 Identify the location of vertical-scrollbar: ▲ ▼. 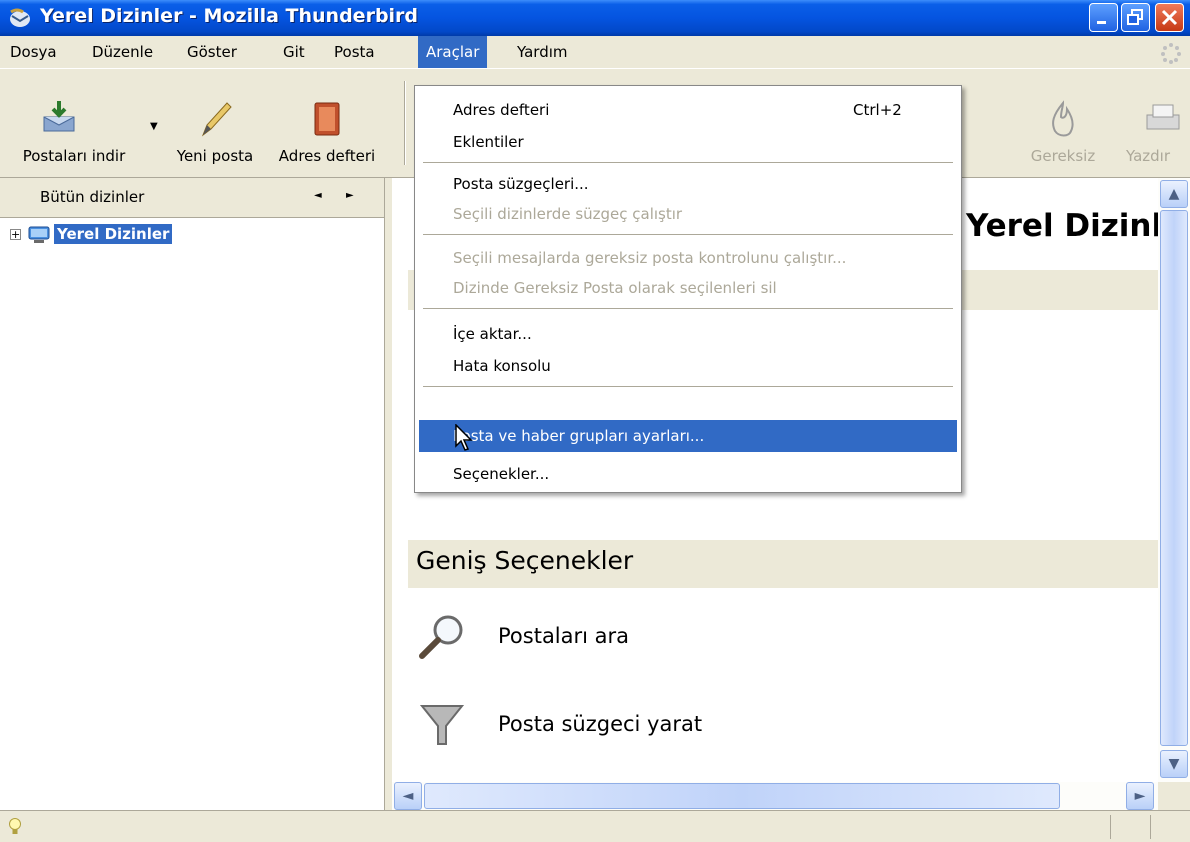
(1174, 480).